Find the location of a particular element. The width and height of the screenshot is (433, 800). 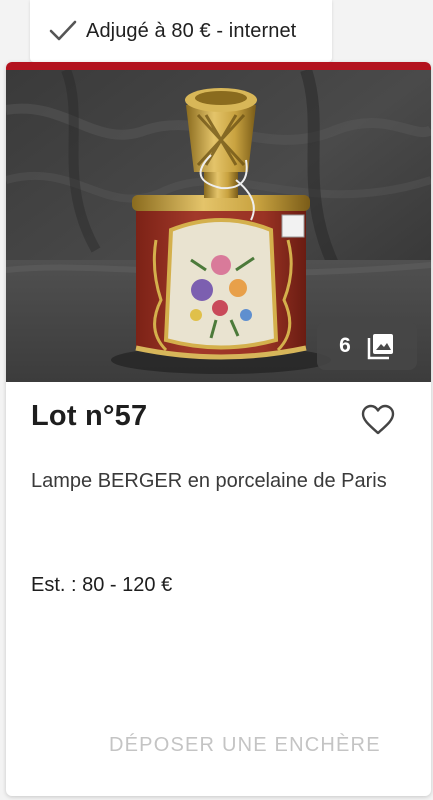

place-bid-button: DÉPOSER UNE ENCHÈRE is located at coordinates (245, 745).